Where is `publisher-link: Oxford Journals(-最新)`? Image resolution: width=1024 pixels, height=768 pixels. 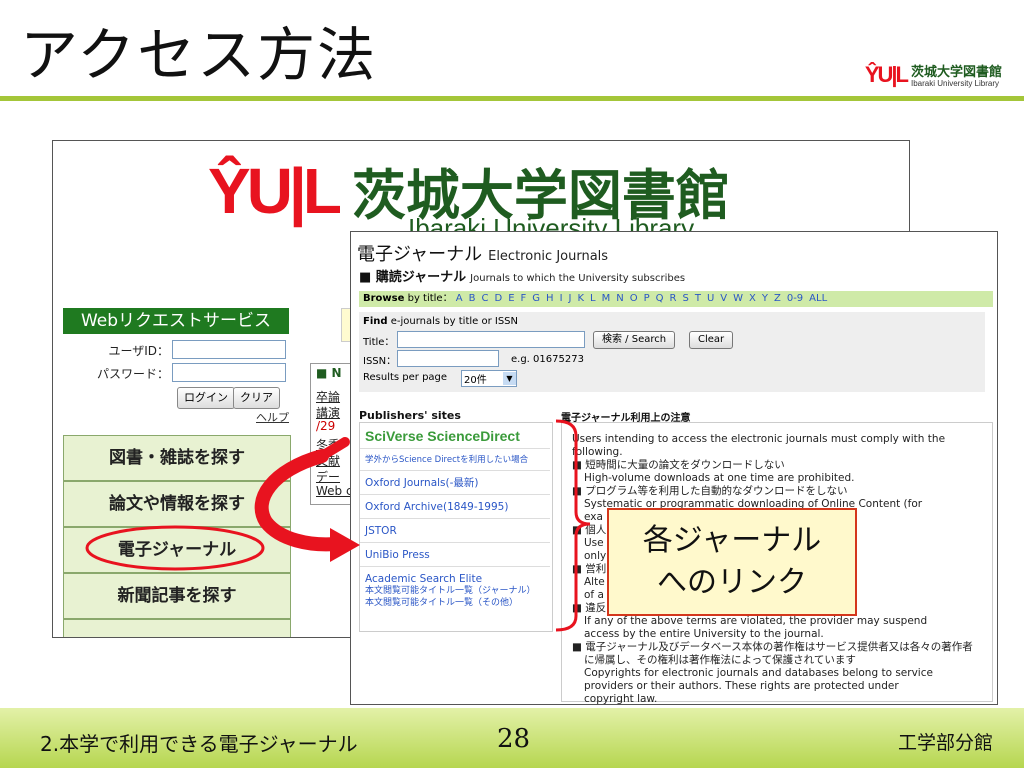 publisher-link: Oxford Journals(-最新) is located at coordinates (455, 483).